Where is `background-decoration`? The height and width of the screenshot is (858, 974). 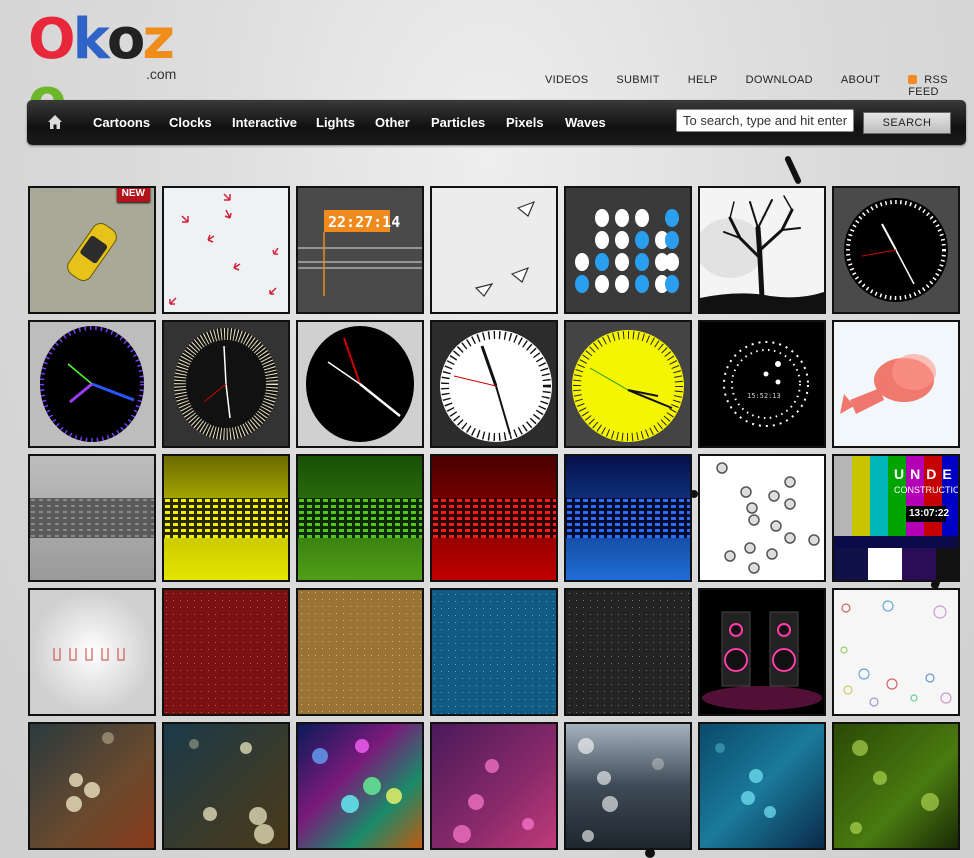 background-decoration is located at coordinates (793, 170).